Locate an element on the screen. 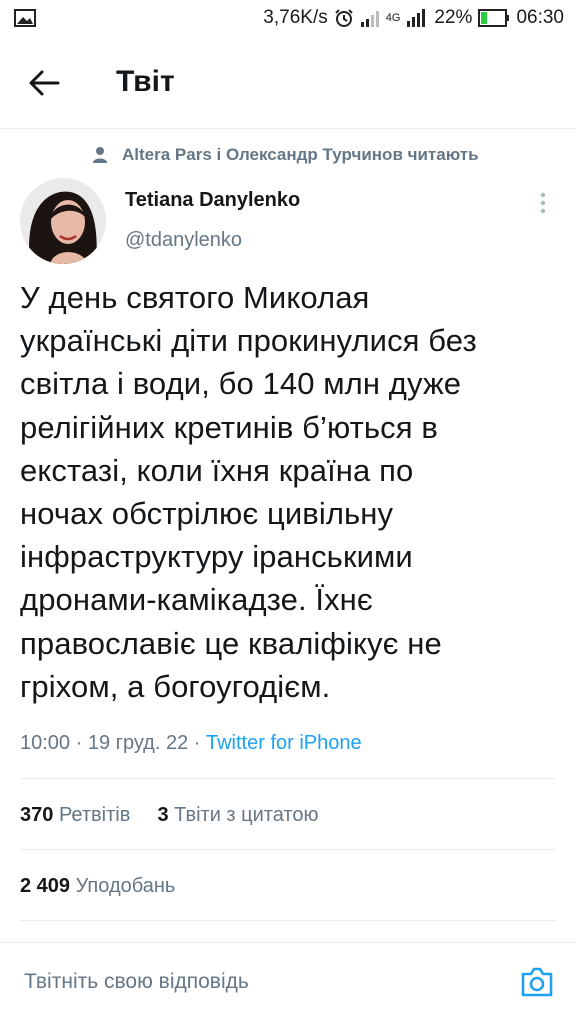 Image resolution: width=576 pixels, height=1024 pixels. tweet-line: православіє це кваліфікує не is located at coordinates (231, 643).